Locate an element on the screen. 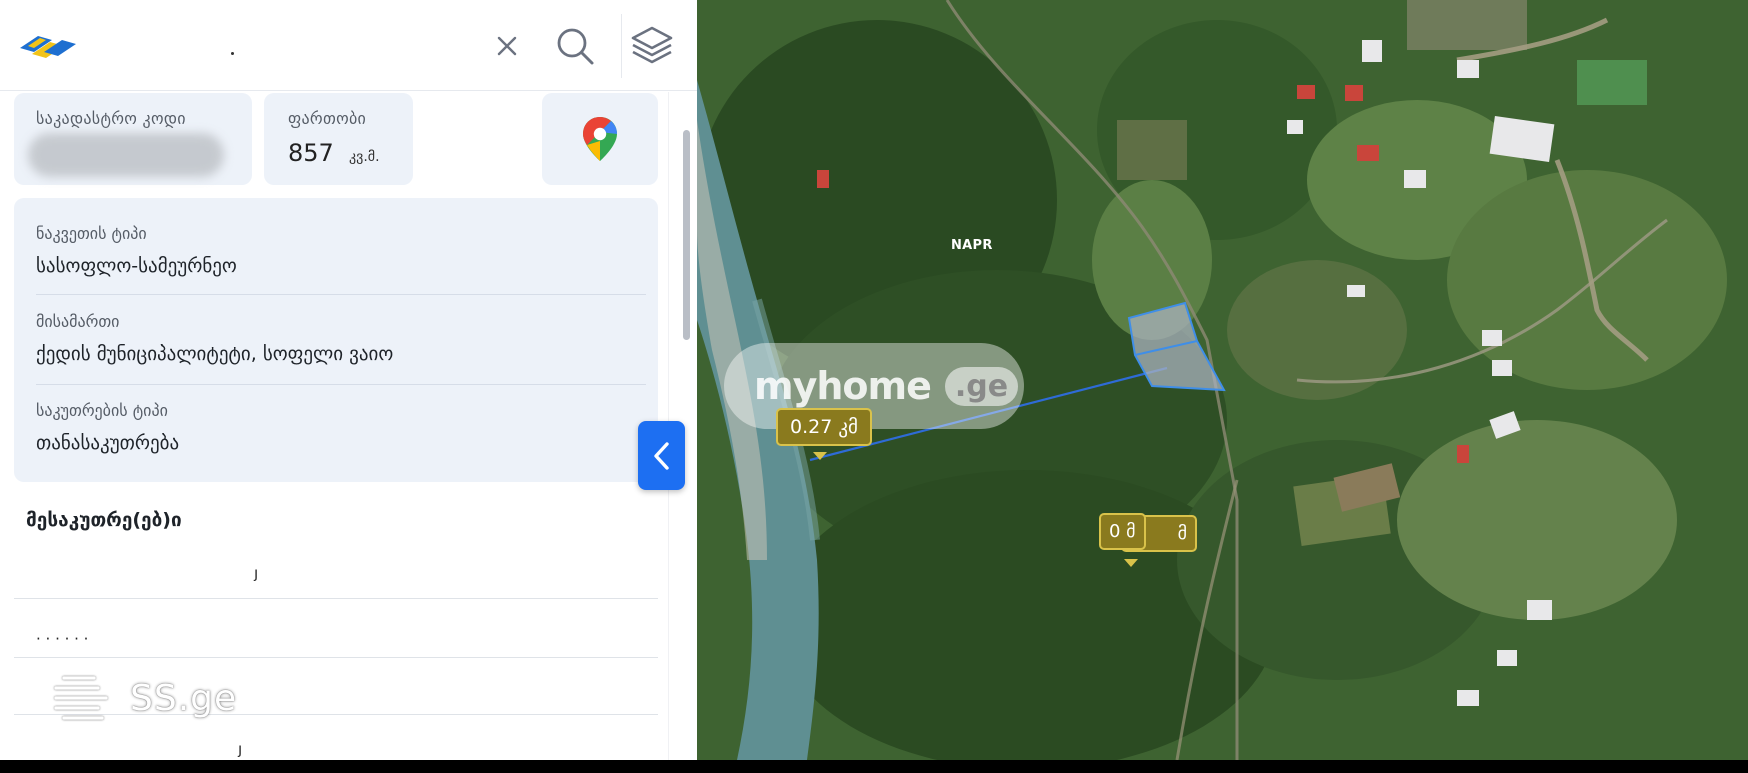 This screenshot has height=773, width=1748. myhome-watermark-text: myhome is located at coordinates (843, 386).